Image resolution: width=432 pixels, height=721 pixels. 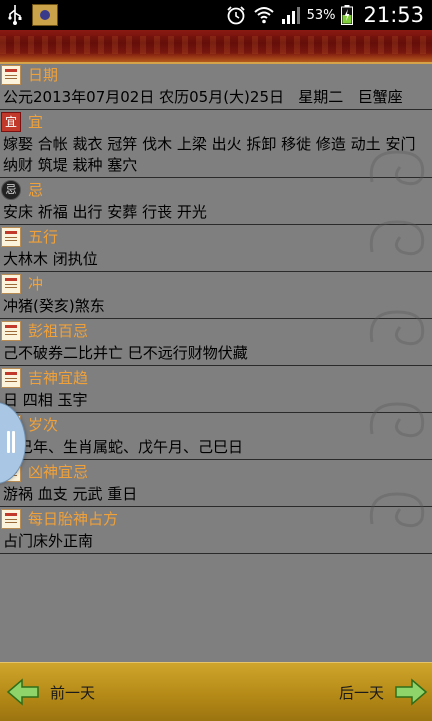 I want to click on section-body: 日 四相 玉宇, so click(x=45, y=400).